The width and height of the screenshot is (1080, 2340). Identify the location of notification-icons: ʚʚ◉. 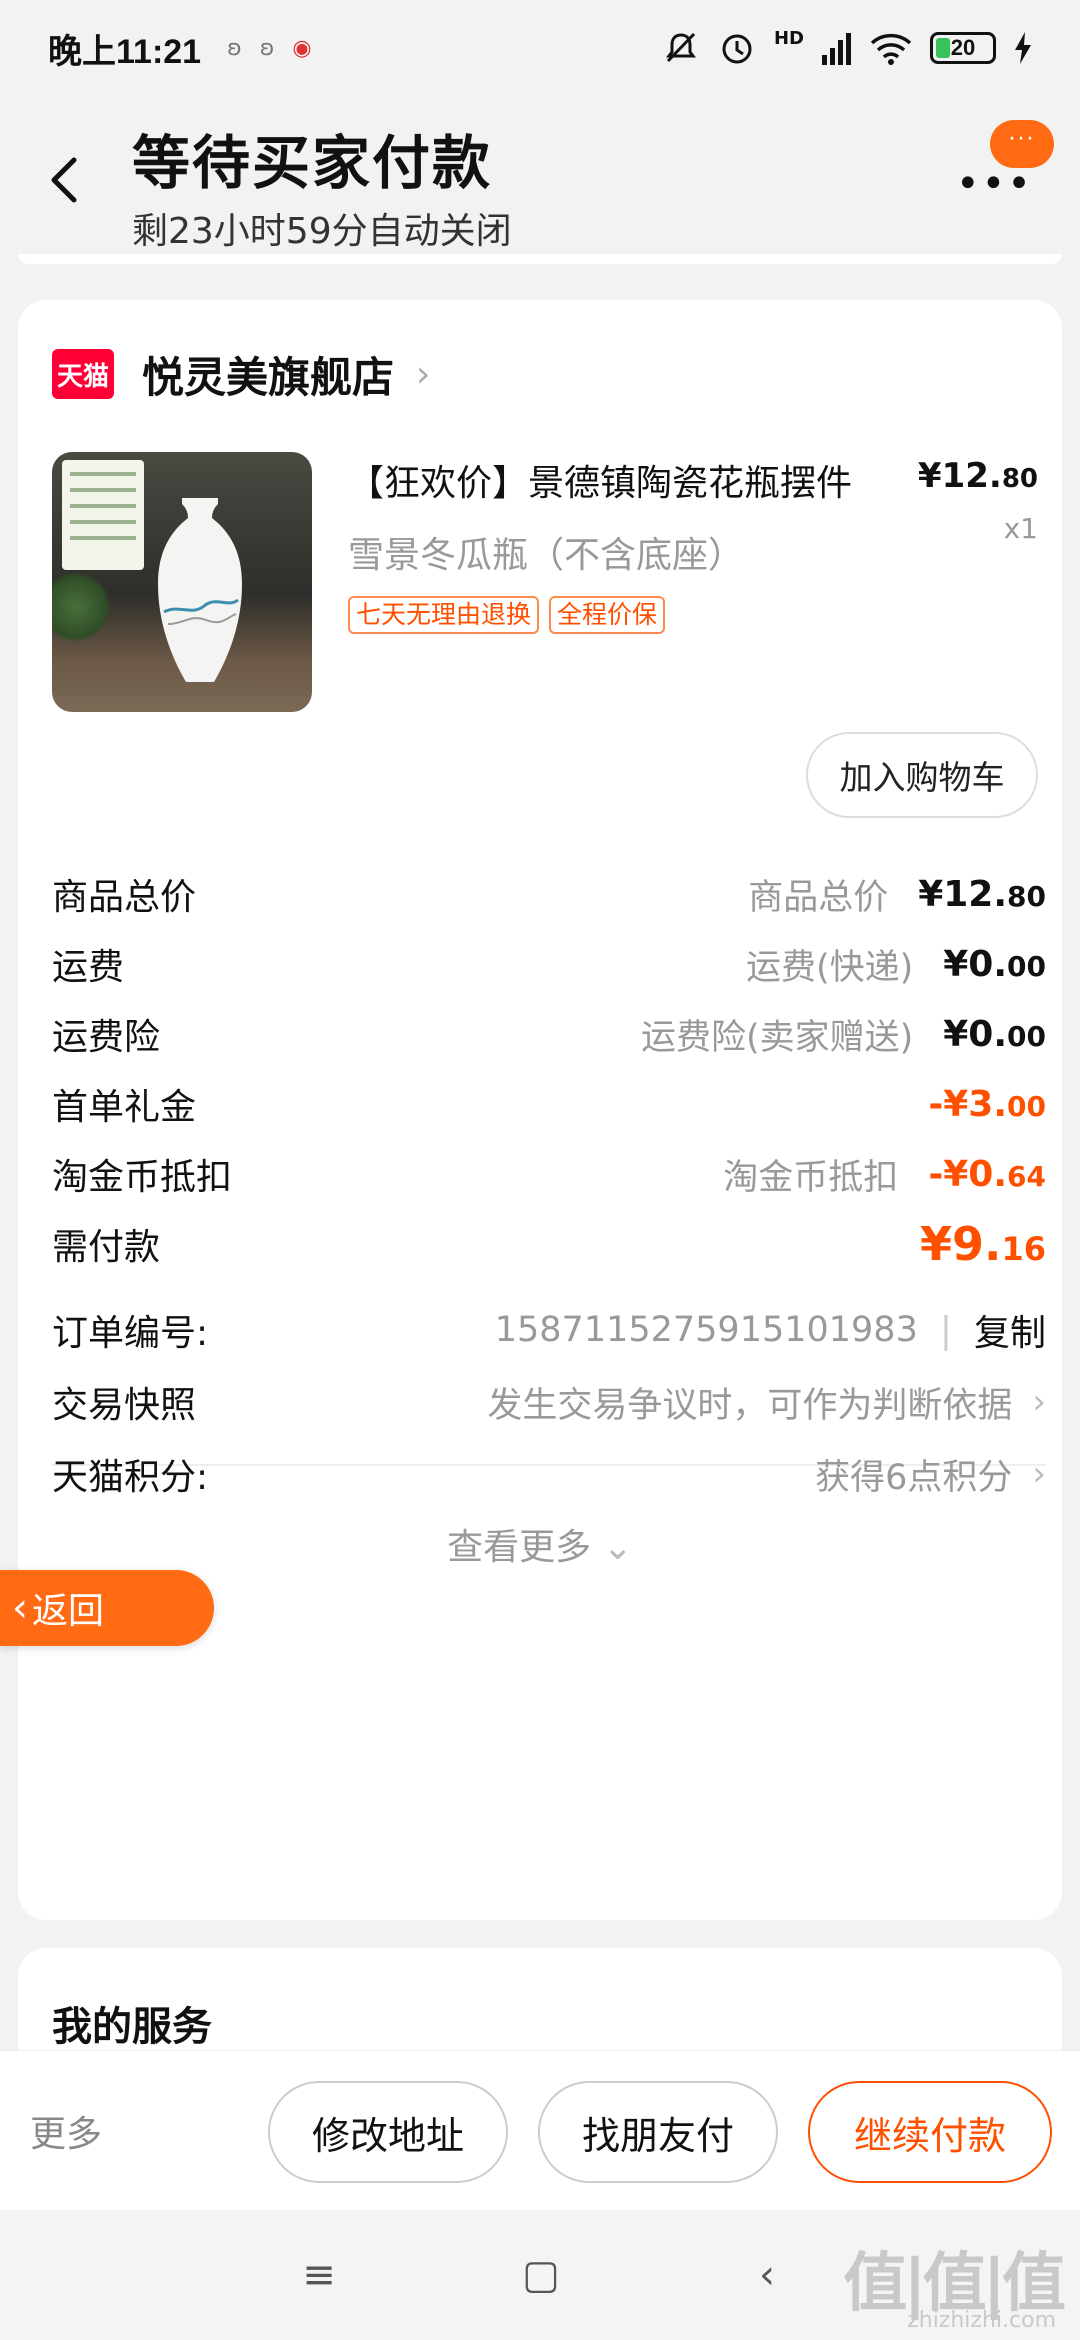
(278, 48).